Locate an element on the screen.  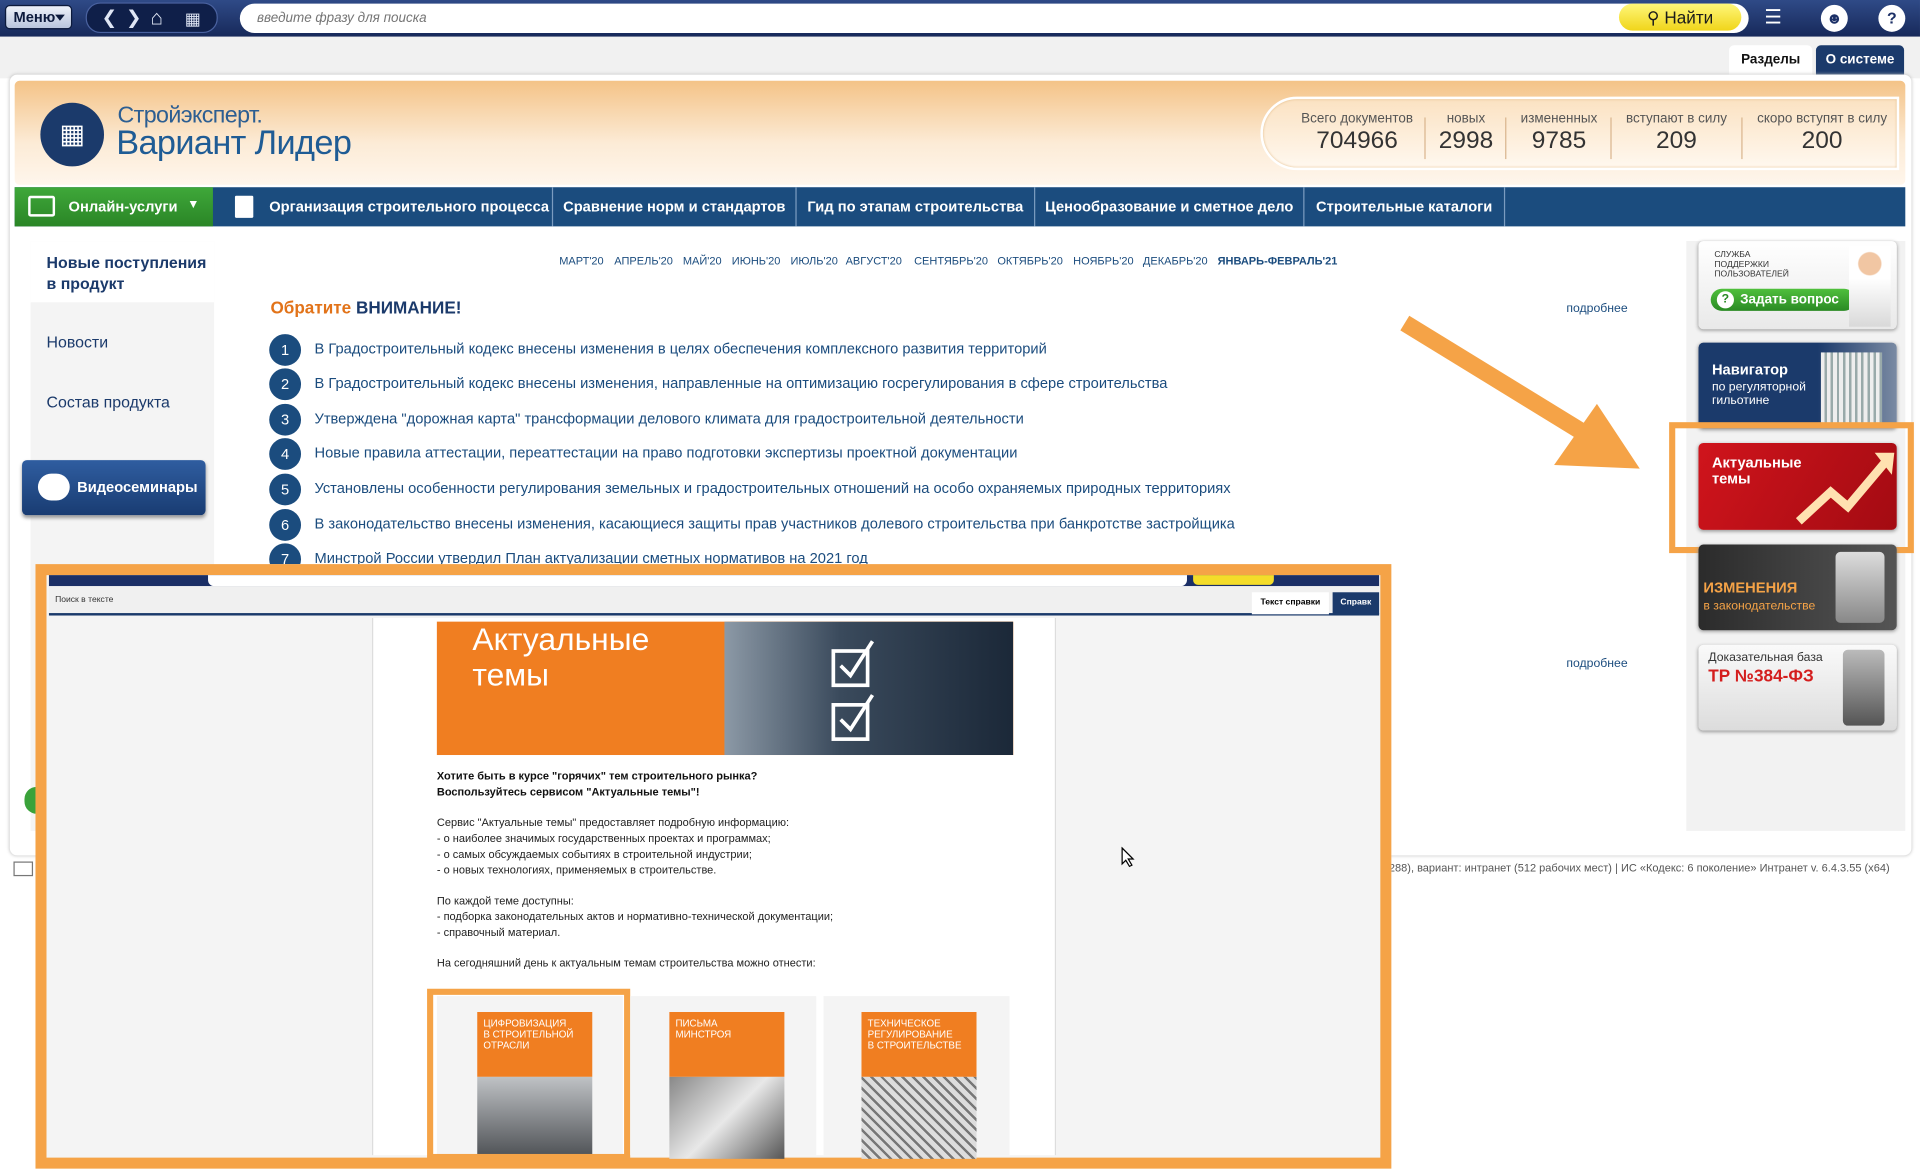
topics-banner: Актуальные темы is located at coordinates (725, 688).